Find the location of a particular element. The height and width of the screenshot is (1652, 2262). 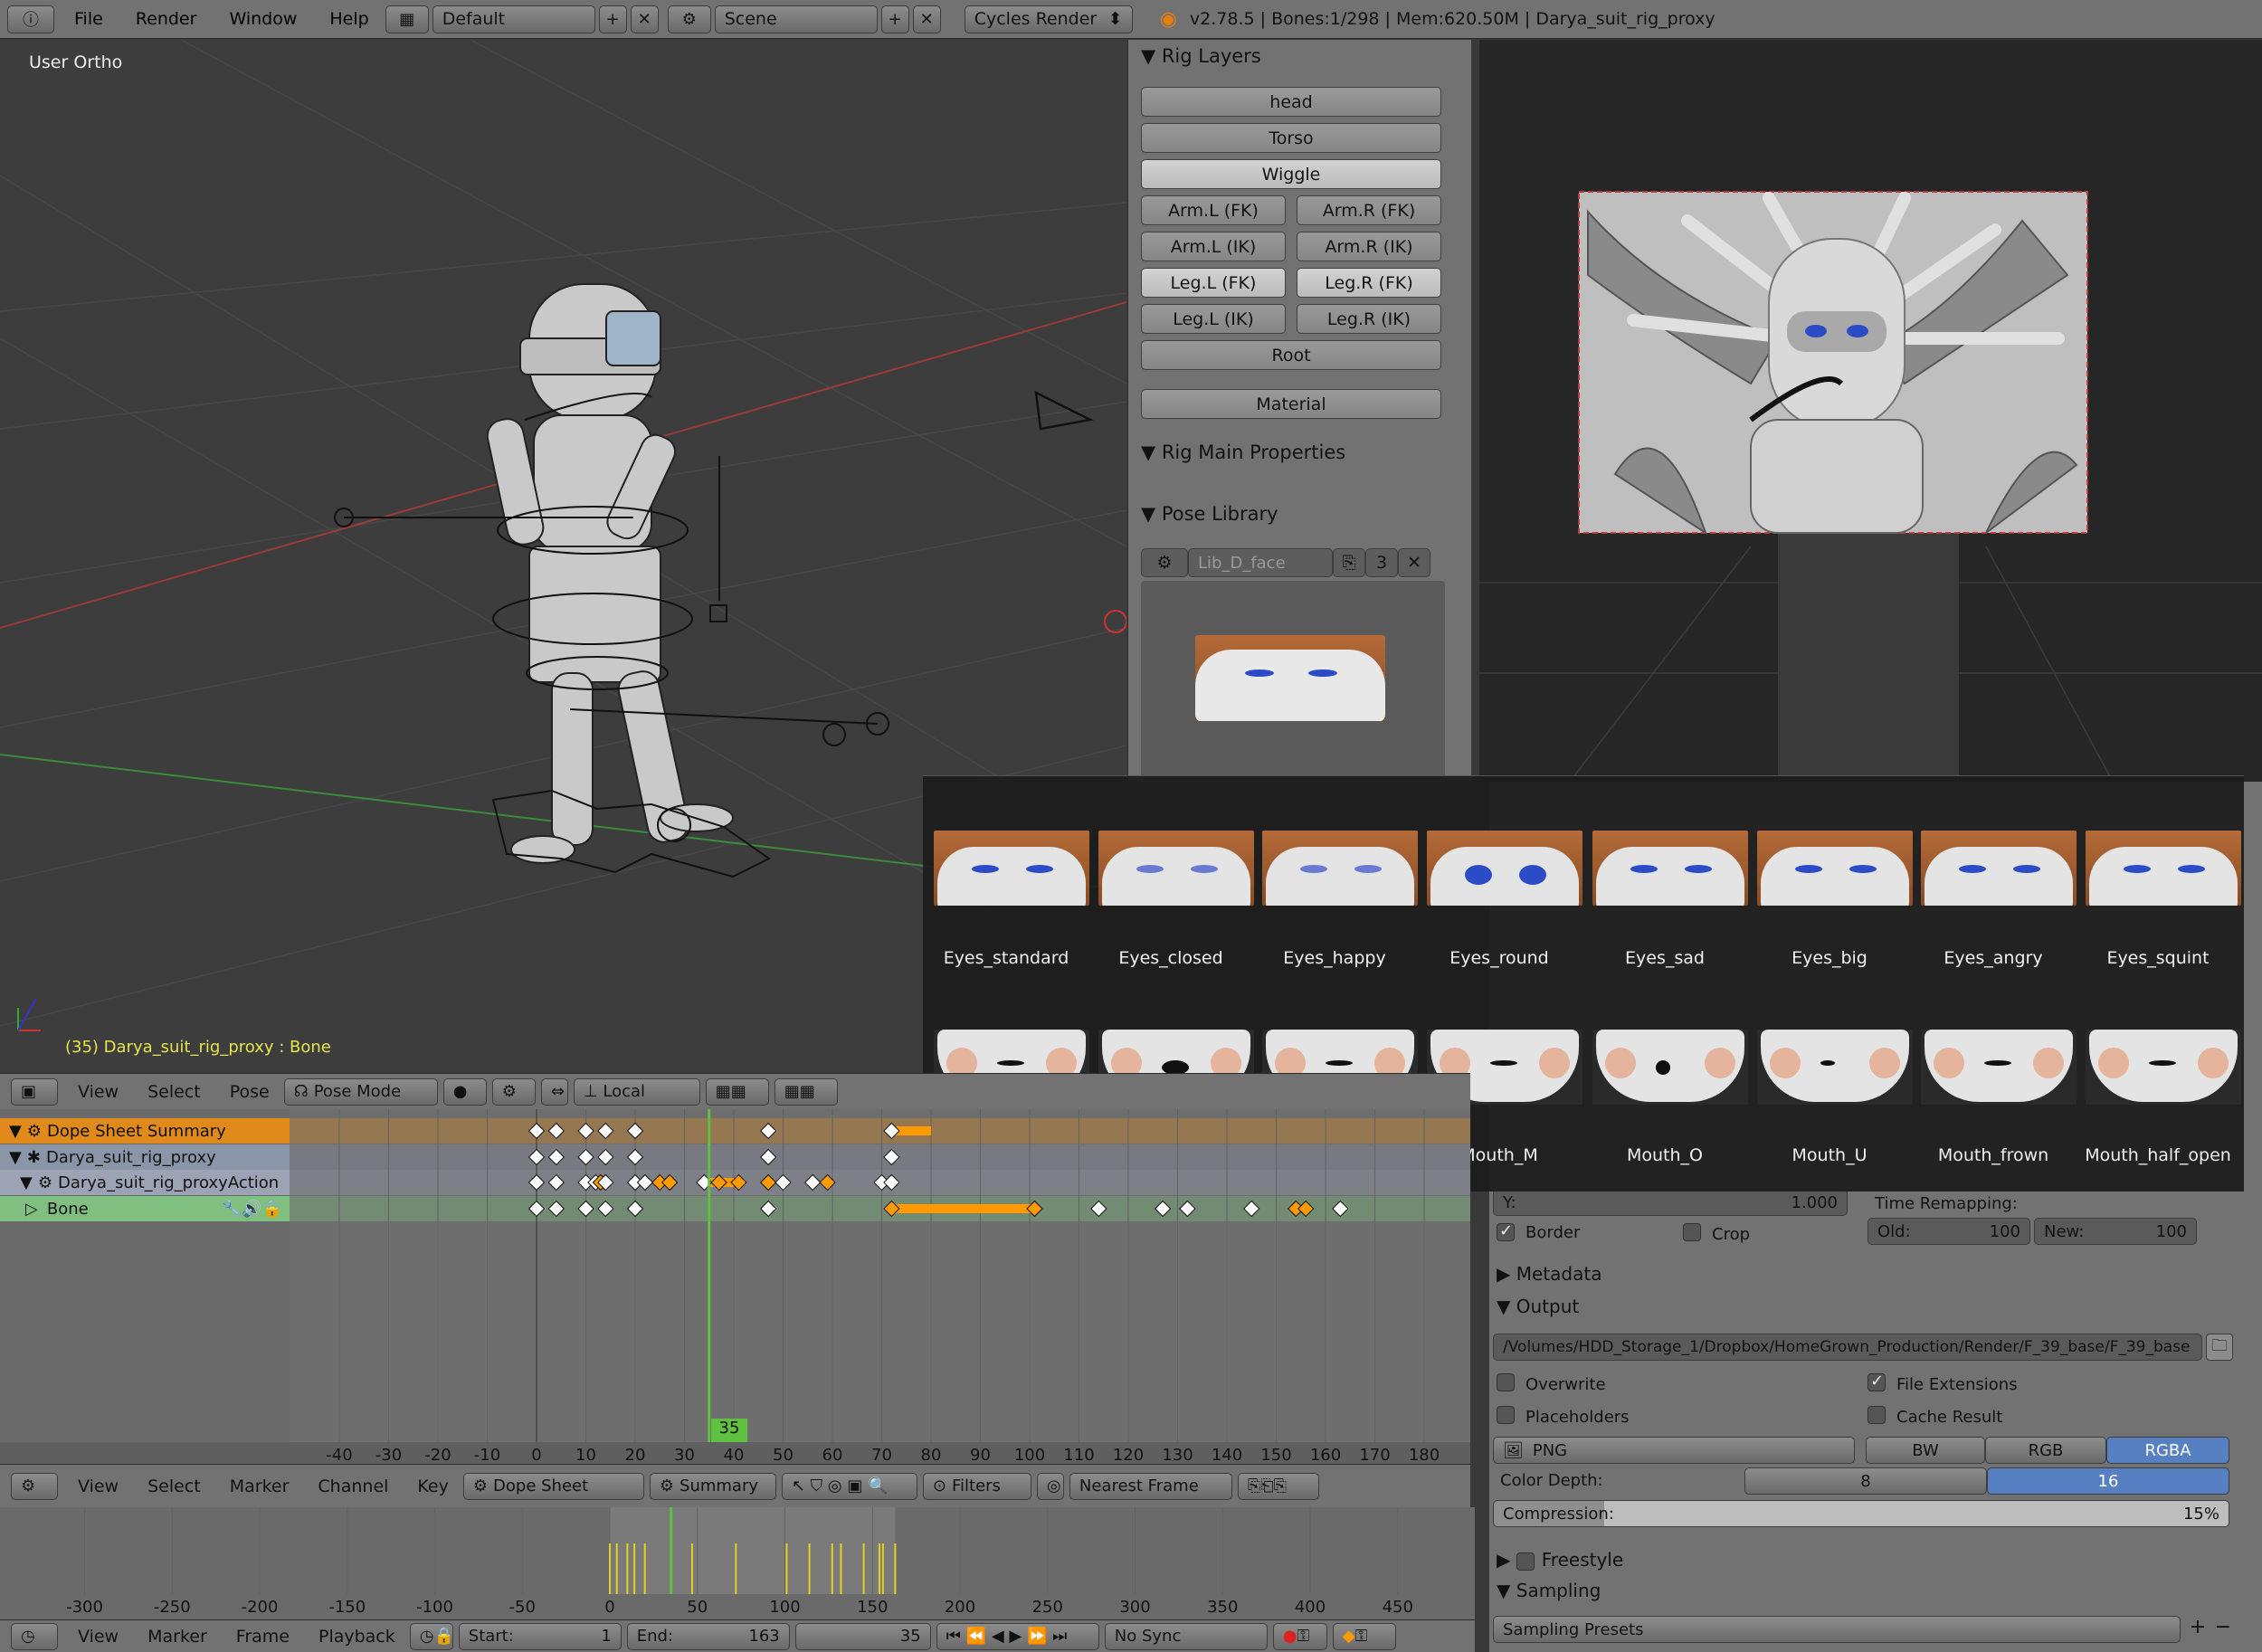

menu-file: File is located at coordinates (88, 19).